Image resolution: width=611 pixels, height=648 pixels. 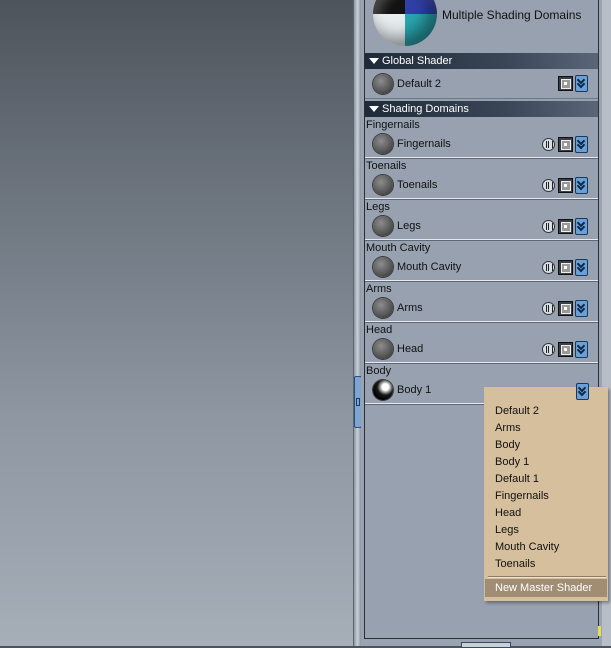 What do you see at coordinates (398, 248) in the screenshot?
I see `domain-label: Mouth Cavity` at bounding box center [398, 248].